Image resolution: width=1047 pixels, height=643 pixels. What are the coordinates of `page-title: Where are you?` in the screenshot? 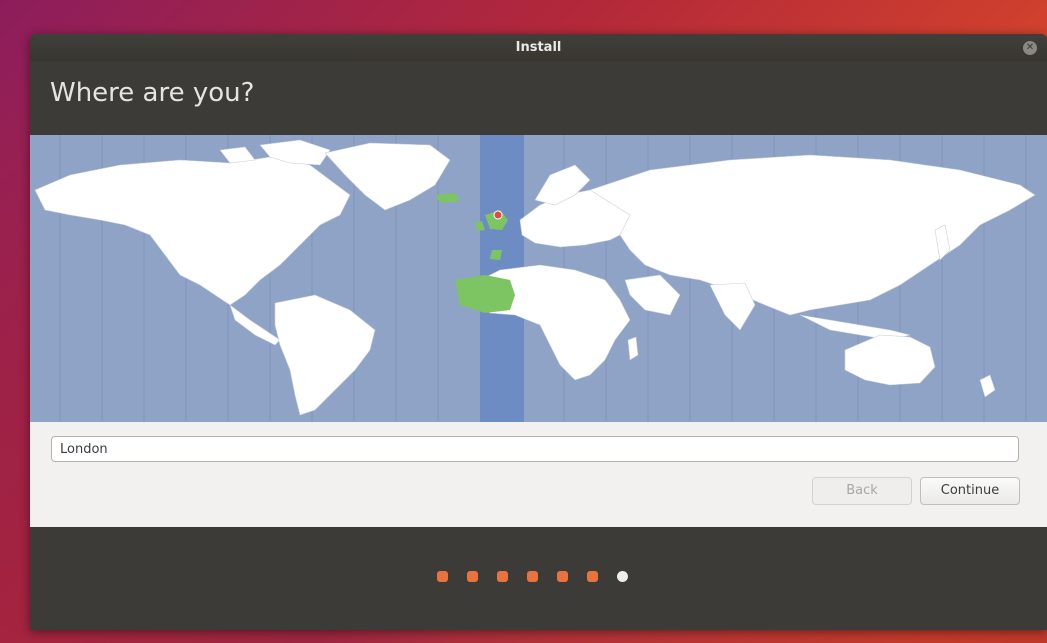 It's located at (152, 93).